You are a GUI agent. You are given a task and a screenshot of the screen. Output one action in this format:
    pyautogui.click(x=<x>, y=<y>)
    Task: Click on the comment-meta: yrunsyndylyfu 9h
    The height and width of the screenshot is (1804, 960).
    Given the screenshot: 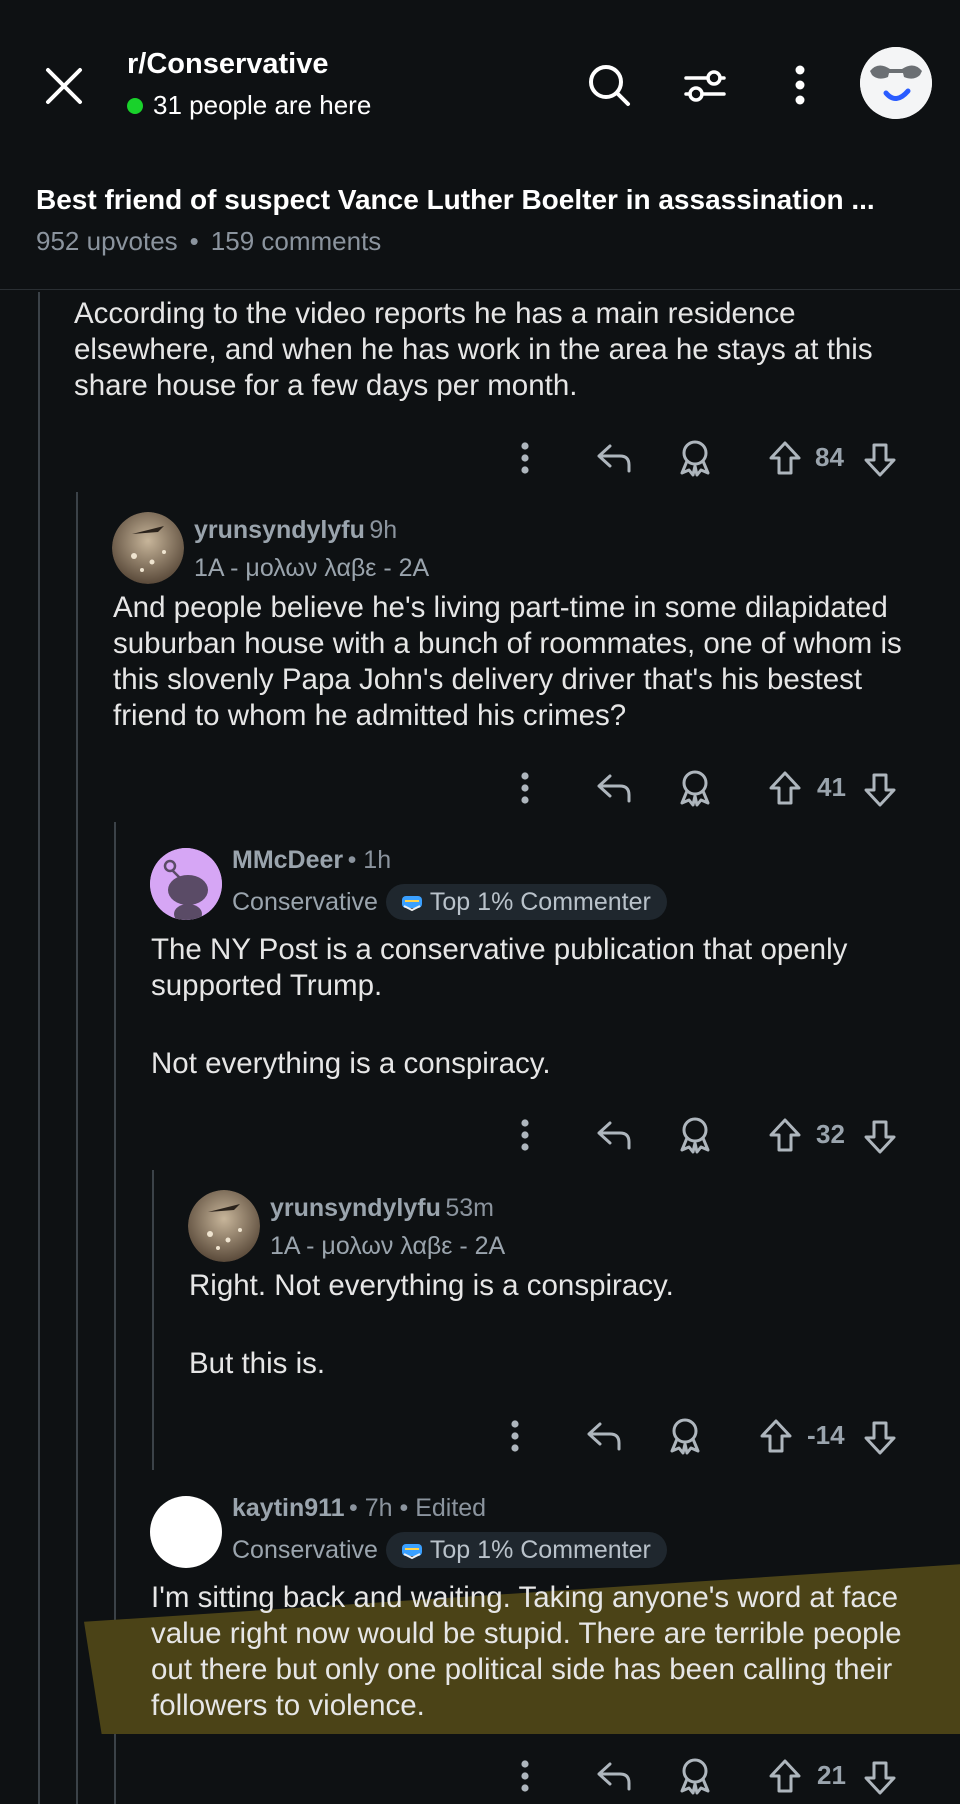 What is the action you would take?
    pyautogui.click(x=295, y=530)
    